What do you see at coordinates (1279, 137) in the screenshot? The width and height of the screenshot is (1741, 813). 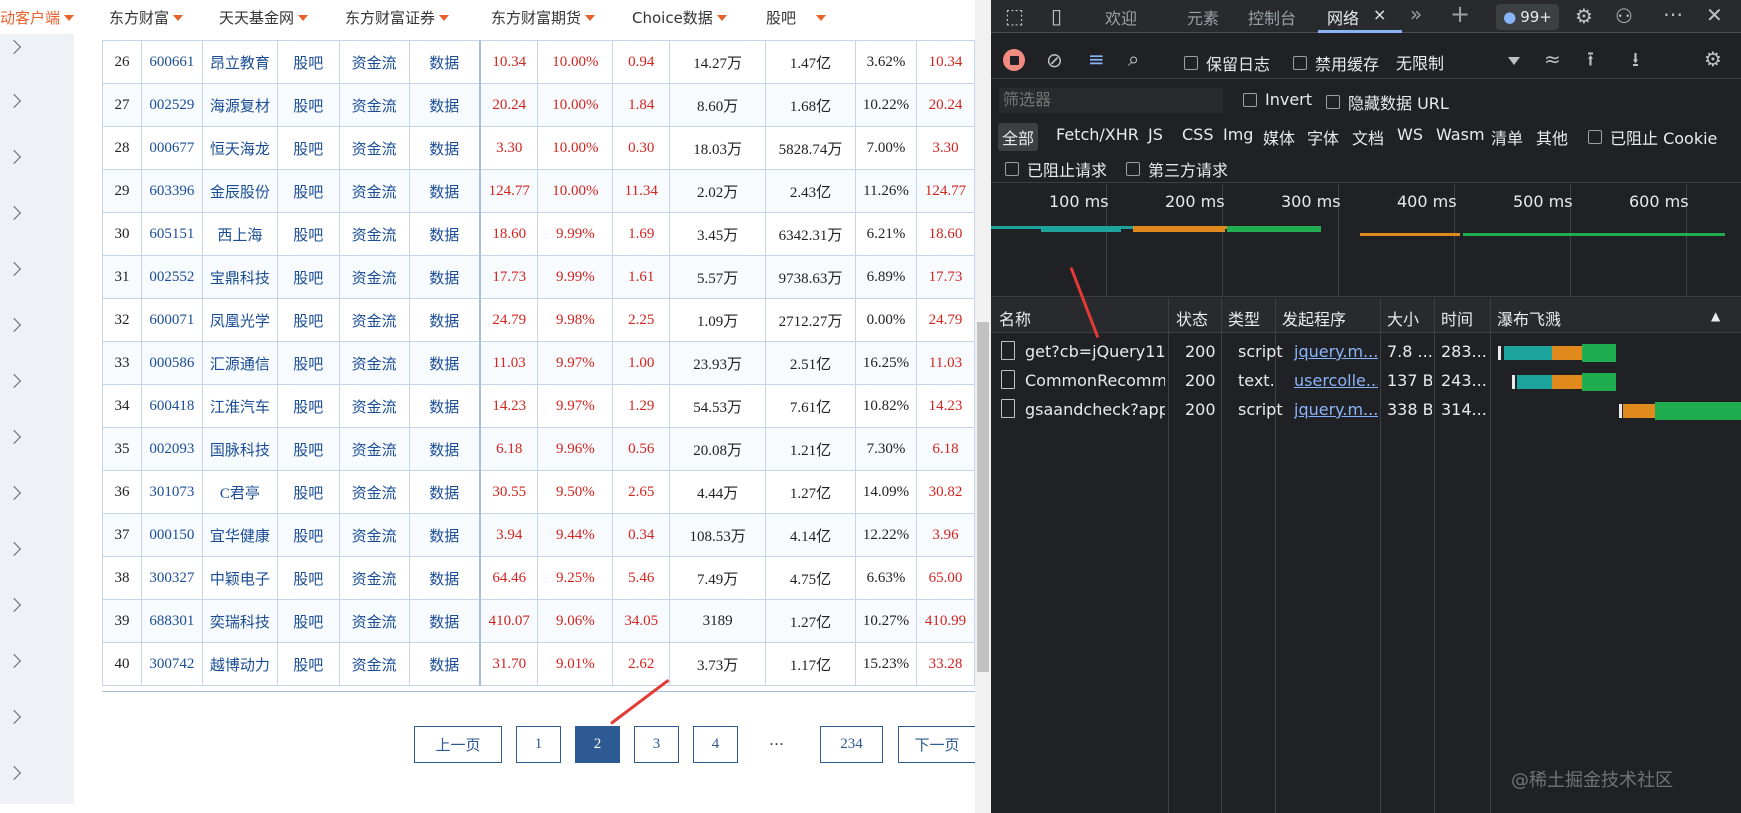 I see `type-media: 媒体` at bounding box center [1279, 137].